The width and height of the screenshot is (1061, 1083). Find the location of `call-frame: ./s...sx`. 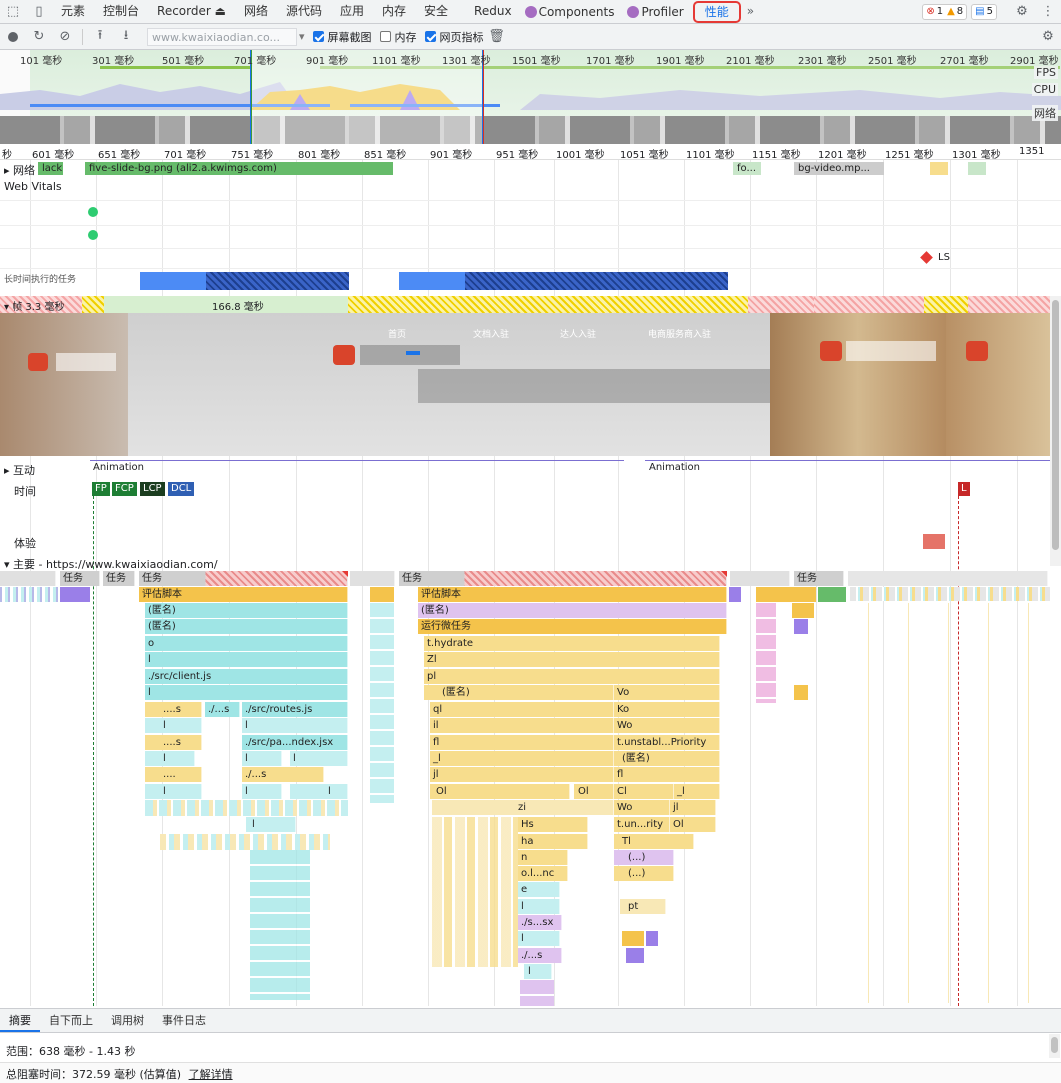

call-frame: ./s...sx is located at coordinates (540, 922).